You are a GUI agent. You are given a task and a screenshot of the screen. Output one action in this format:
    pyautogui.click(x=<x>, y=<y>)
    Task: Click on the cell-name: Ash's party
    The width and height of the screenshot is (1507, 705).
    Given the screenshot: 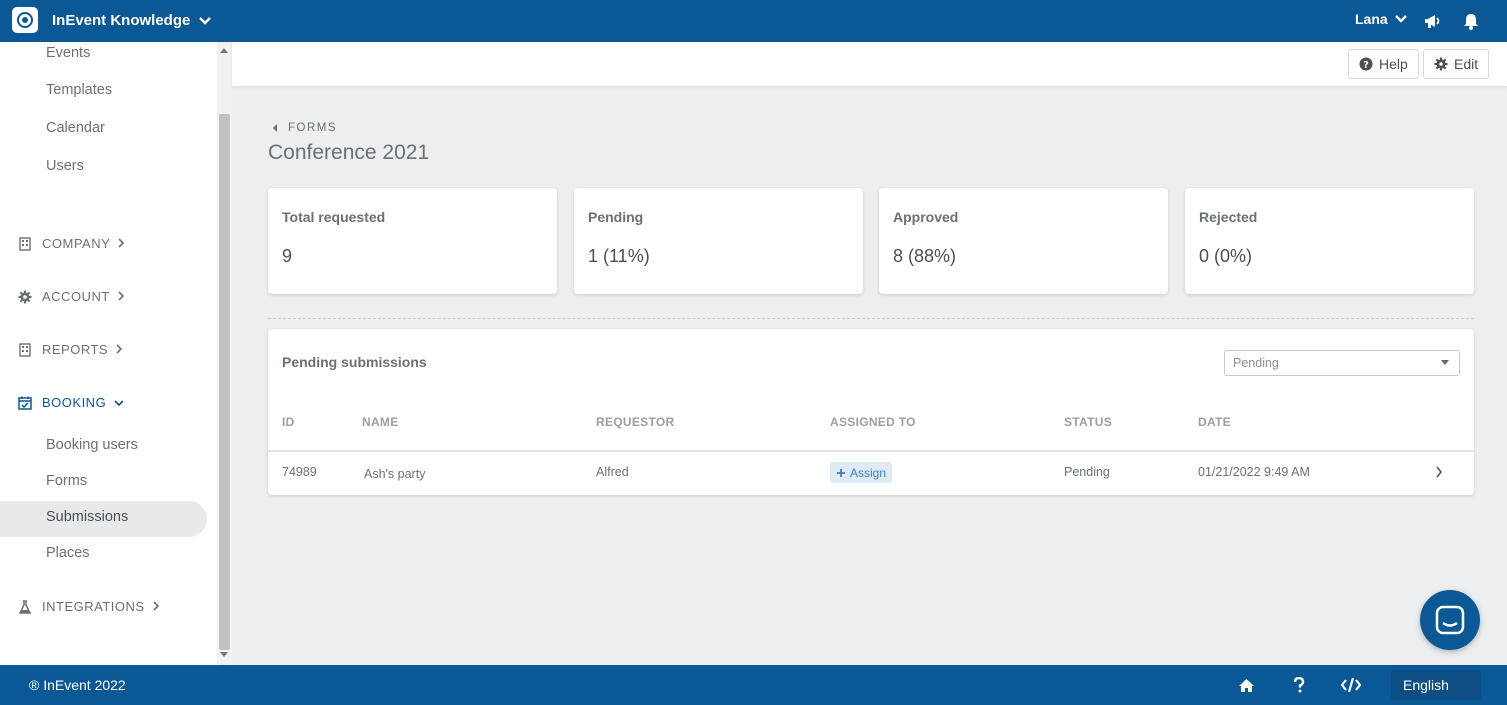 What is the action you would take?
    pyautogui.click(x=395, y=474)
    